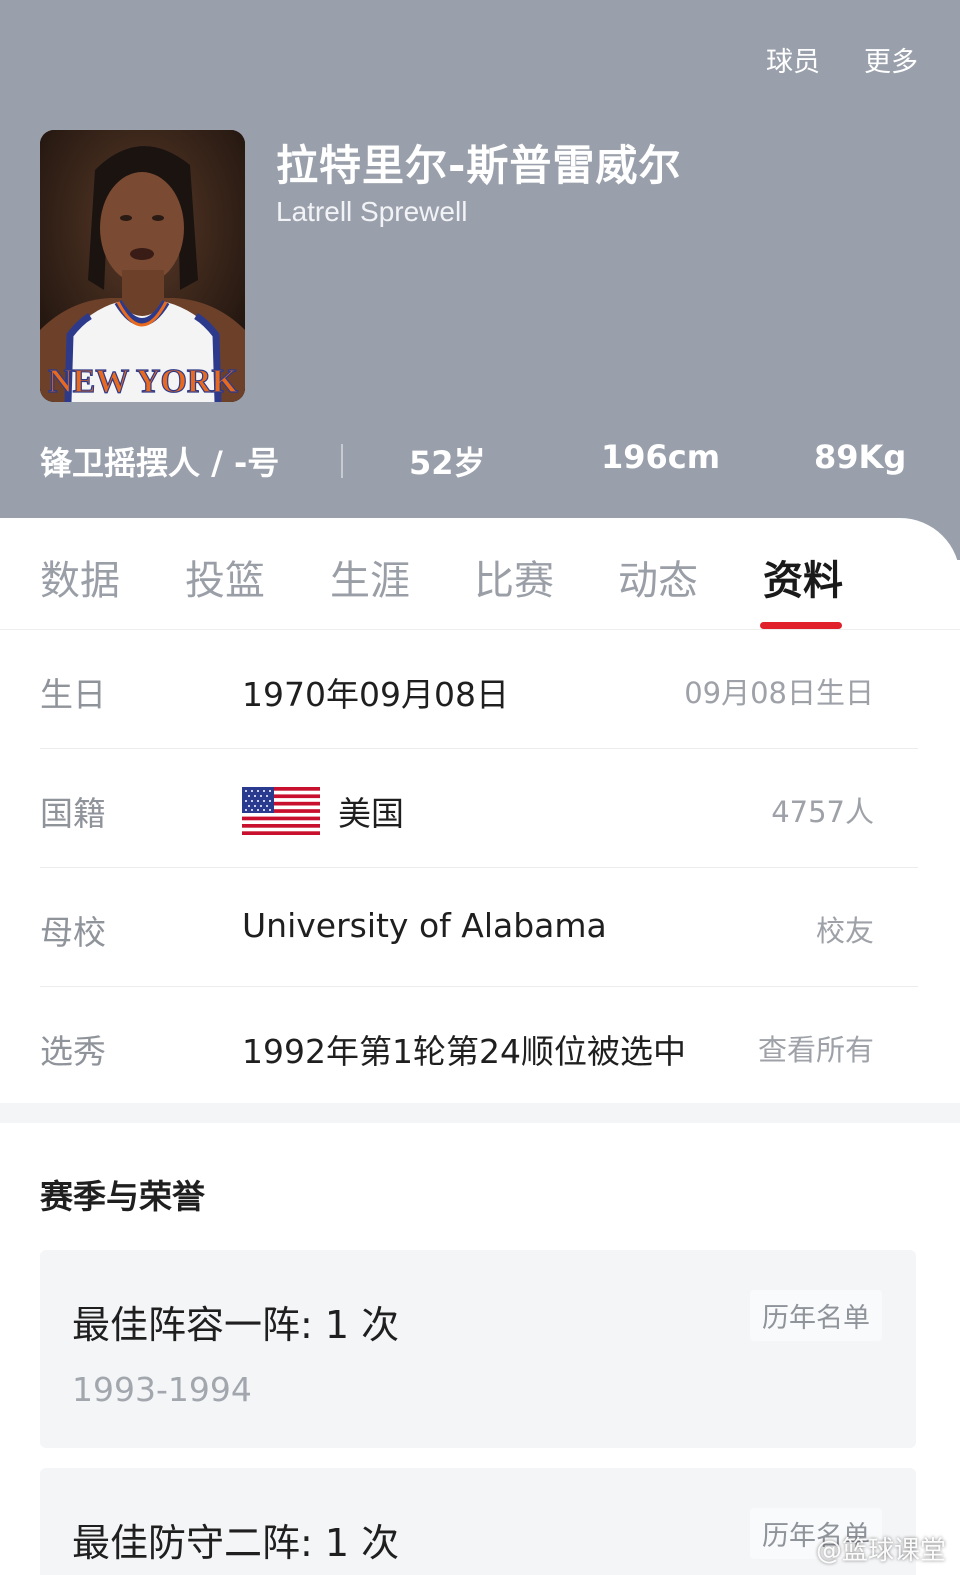 The width and height of the screenshot is (960, 1575). What do you see at coordinates (801, 625) in the screenshot?
I see `active-tab-indicator` at bounding box center [801, 625].